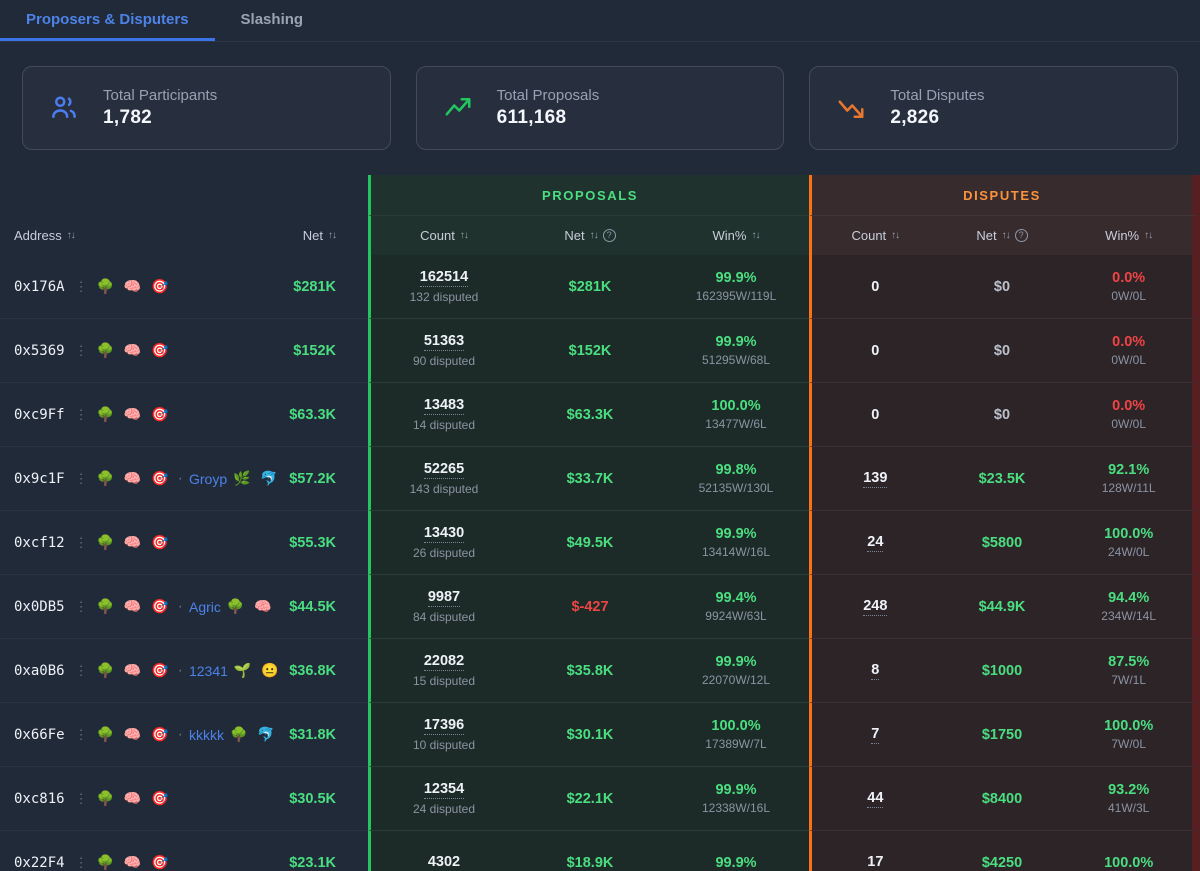 The image size is (1200, 871). I want to click on cell-stack: $152K, so click(590, 350).